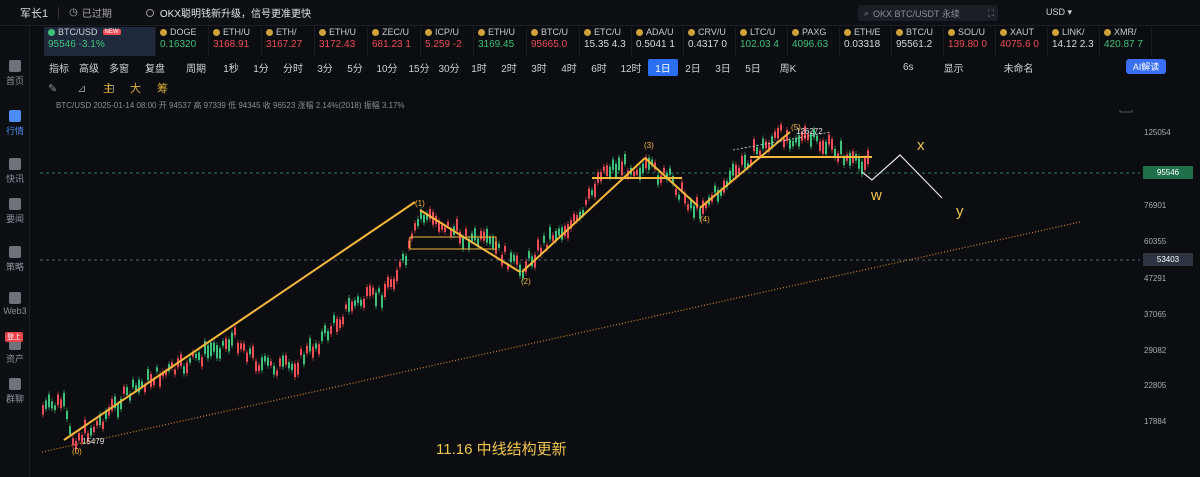  Describe the element at coordinates (970, 41) in the screenshot. I see `ticker-16: SOL/U 139.80 0` at that location.